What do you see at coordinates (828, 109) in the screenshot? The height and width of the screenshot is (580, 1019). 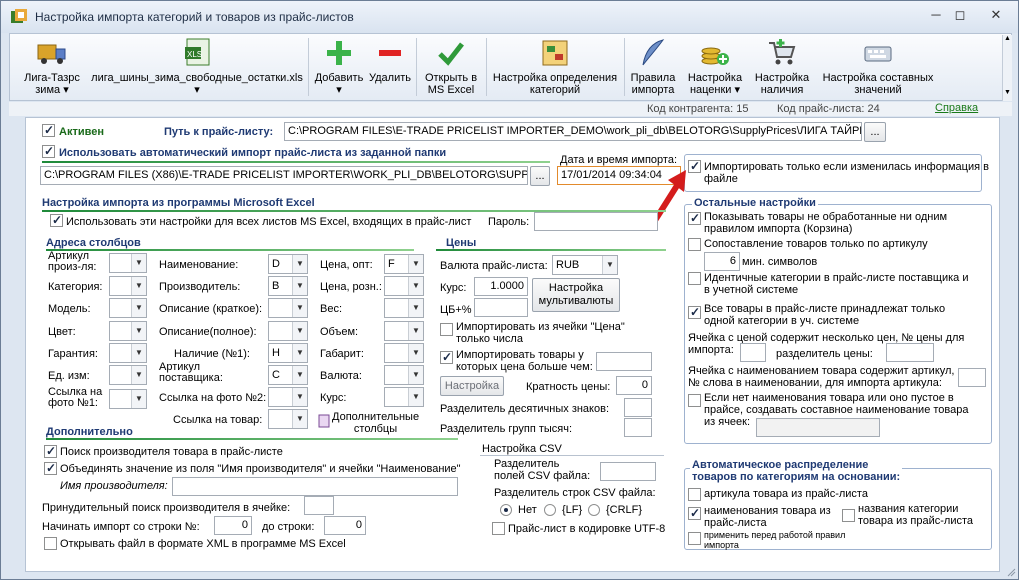 I see `pricelist-code: Код прайс-листа: 24` at bounding box center [828, 109].